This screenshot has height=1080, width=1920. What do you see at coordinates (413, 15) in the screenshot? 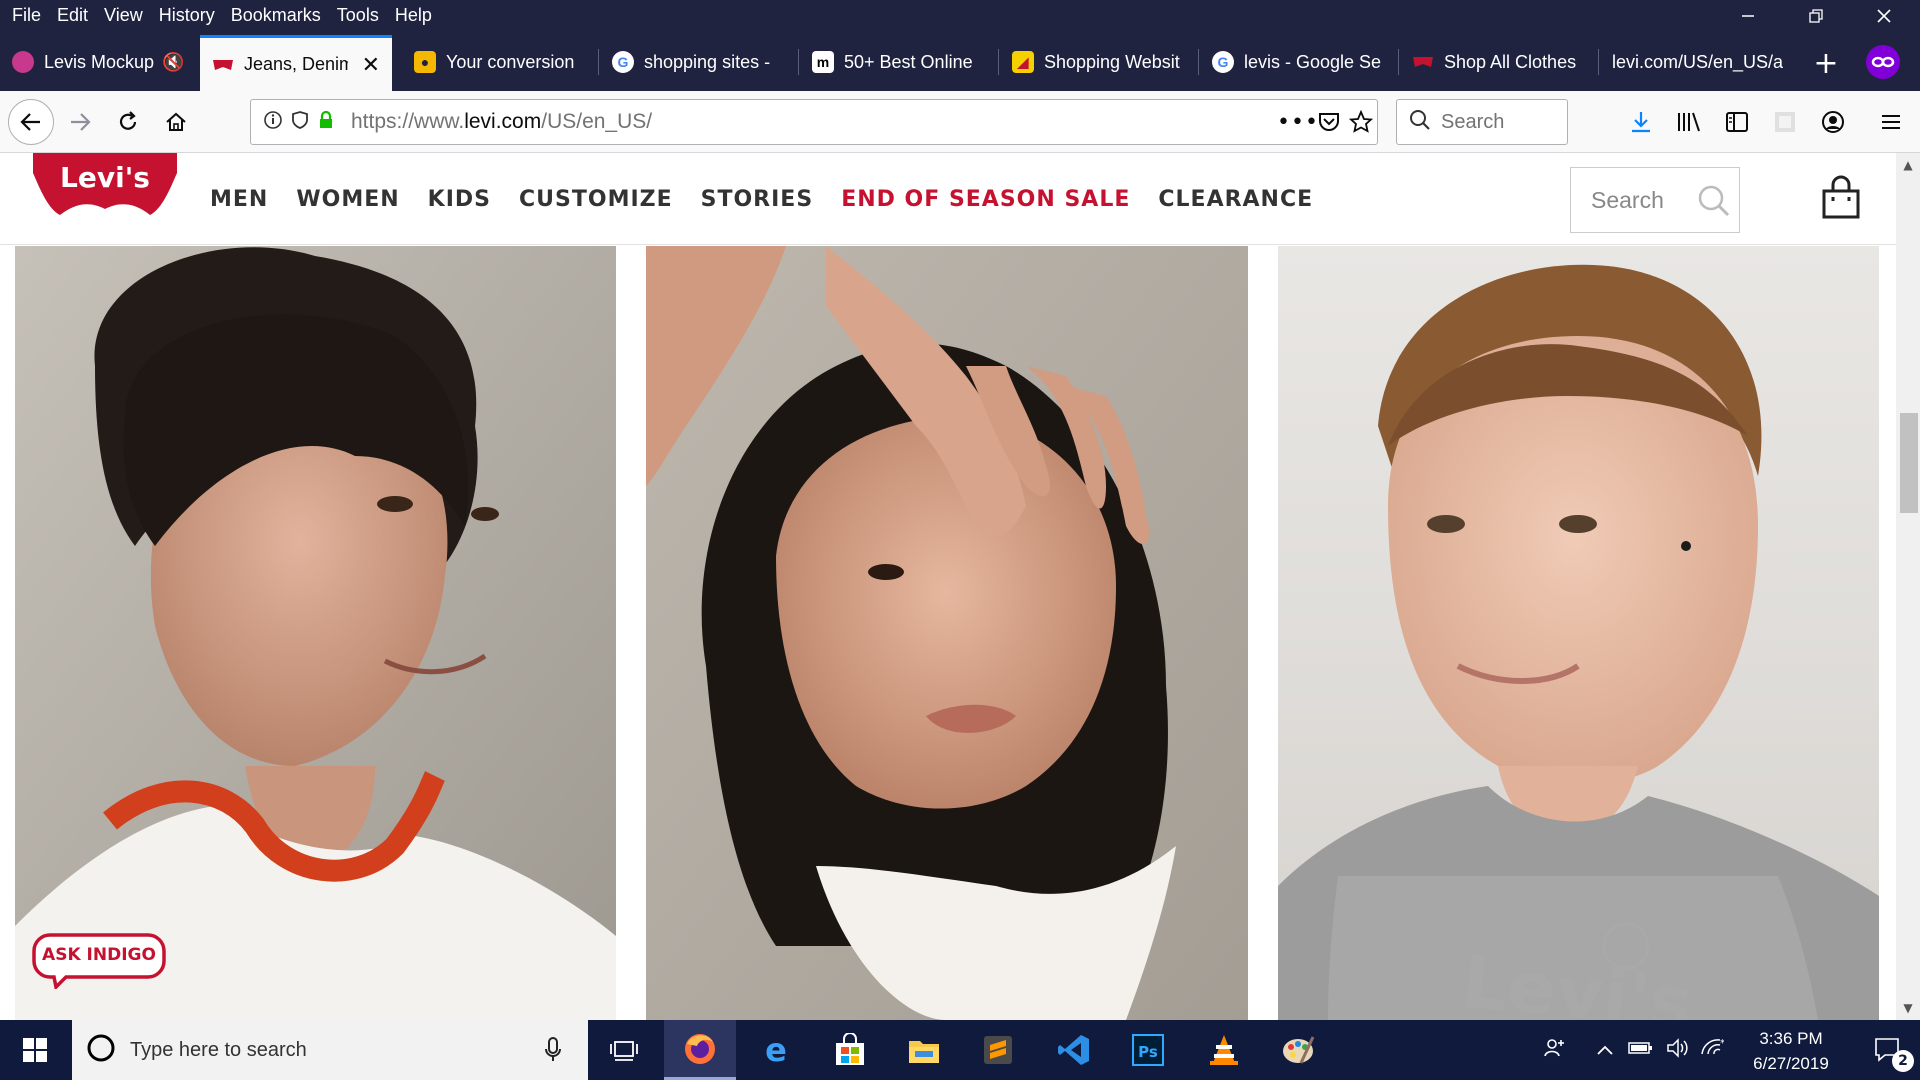
I see `menu-help: Help` at bounding box center [413, 15].